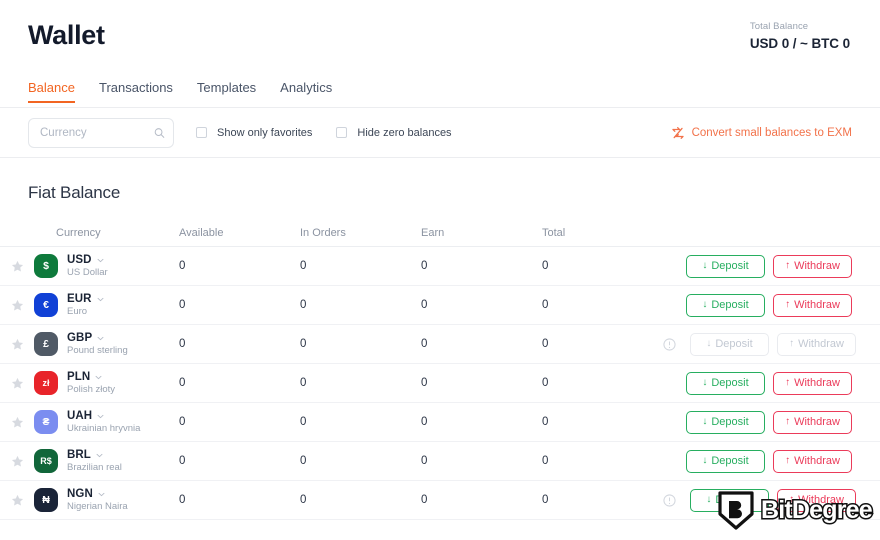 Image resolution: width=880 pixels, height=540 pixels. I want to click on currency-code: UAH, so click(80, 416).